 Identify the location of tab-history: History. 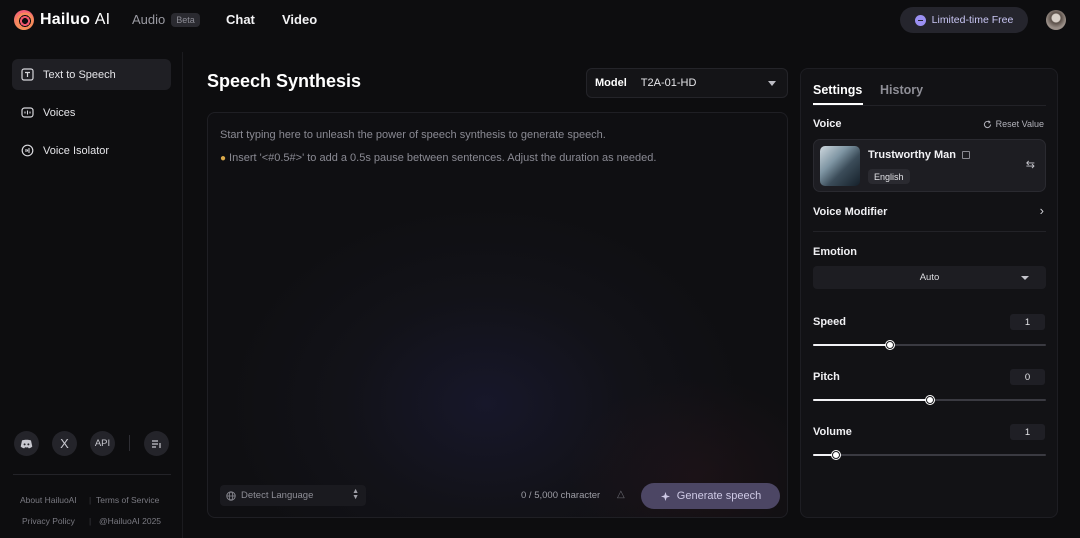
(901, 90).